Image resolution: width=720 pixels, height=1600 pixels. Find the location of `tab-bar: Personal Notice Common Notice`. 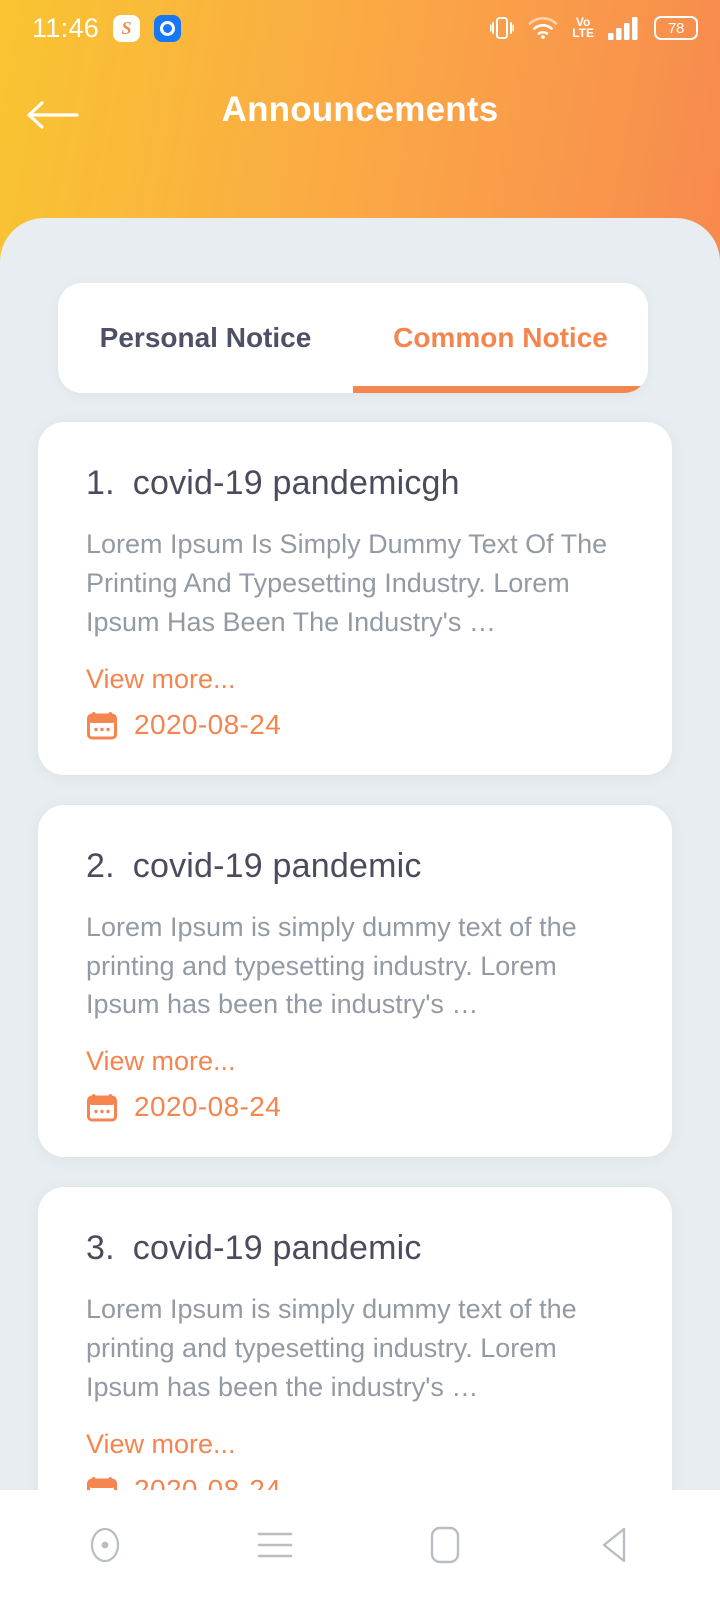

tab-bar: Personal Notice Common Notice is located at coordinates (353, 338).